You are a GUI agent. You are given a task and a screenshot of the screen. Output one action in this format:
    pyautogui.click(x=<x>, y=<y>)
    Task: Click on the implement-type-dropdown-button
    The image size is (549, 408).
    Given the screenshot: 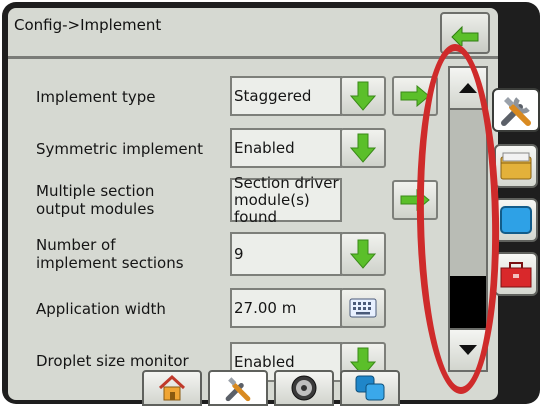 What is the action you would take?
    pyautogui.click(x=363, y=96)
    